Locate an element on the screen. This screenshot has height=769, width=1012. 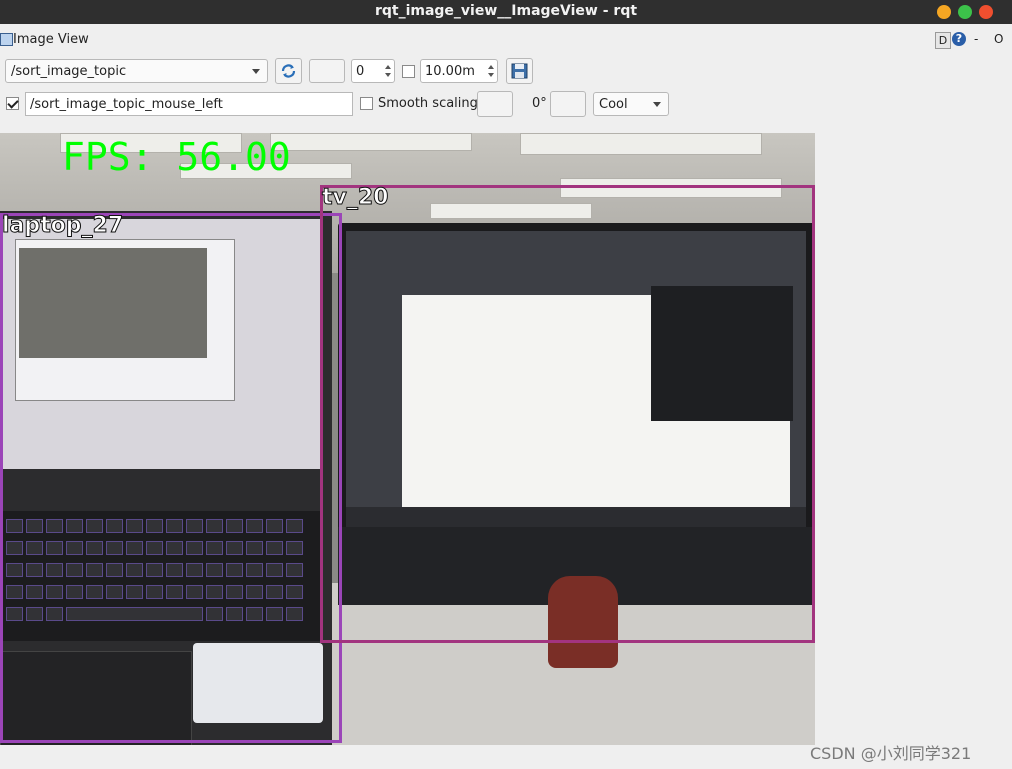
window-titlebar: rqt_image_view__ImageView - rqt is located at coordinates (506, 12).